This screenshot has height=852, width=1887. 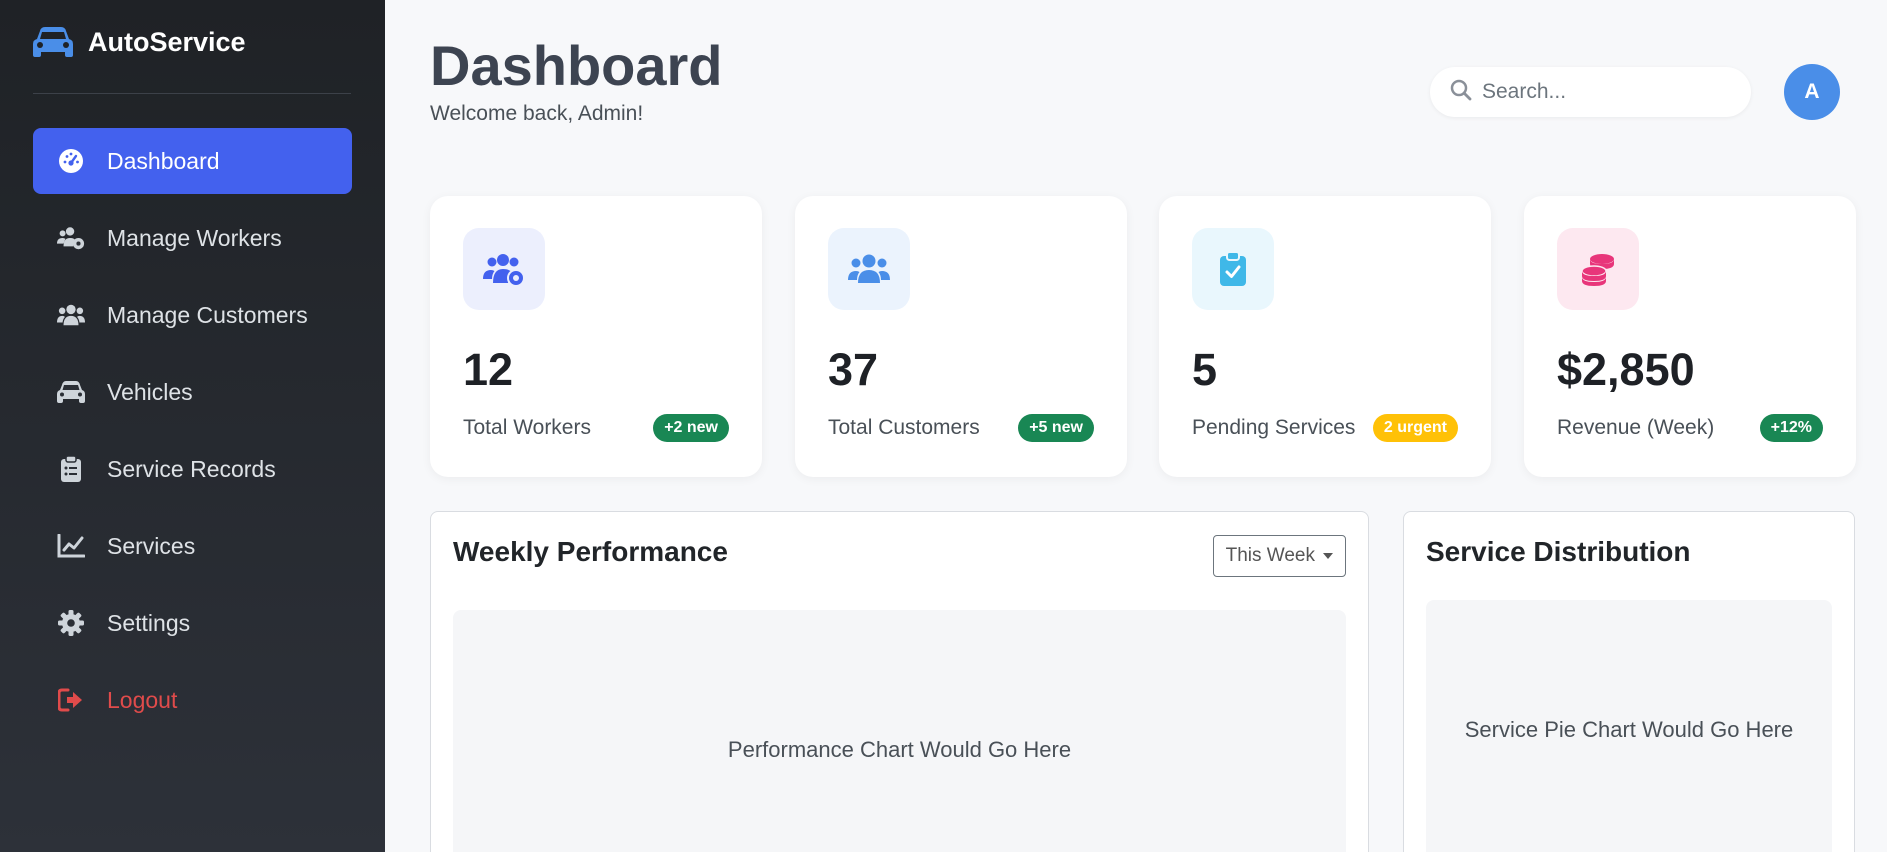 I want to click on period-select-value: This Week, so click(x=1270, y=555).